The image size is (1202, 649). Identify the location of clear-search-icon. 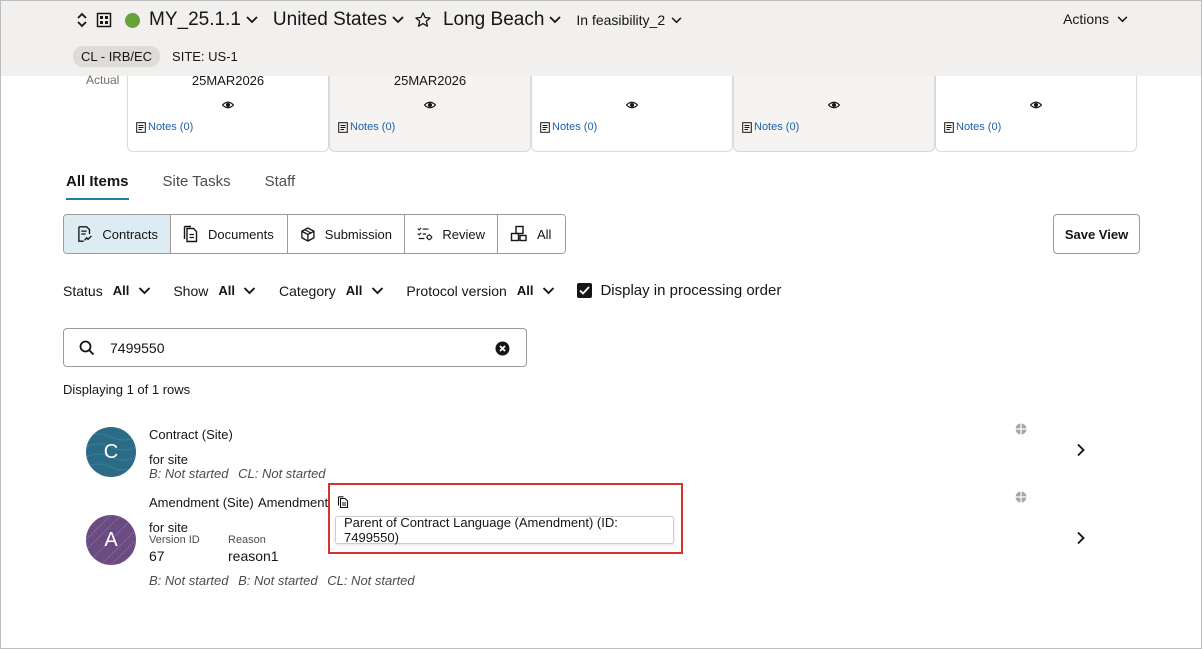
(502, 348).